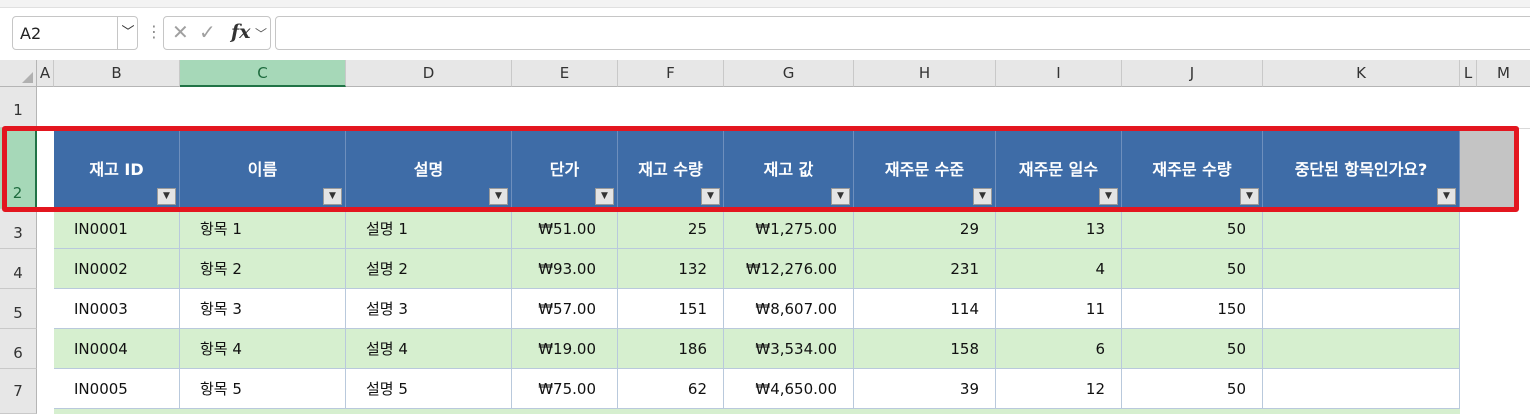  What do you see at coordinates (1503, 73) in the screenshot?
I see `column-header-m: M` at bounding box center [1503, 73].